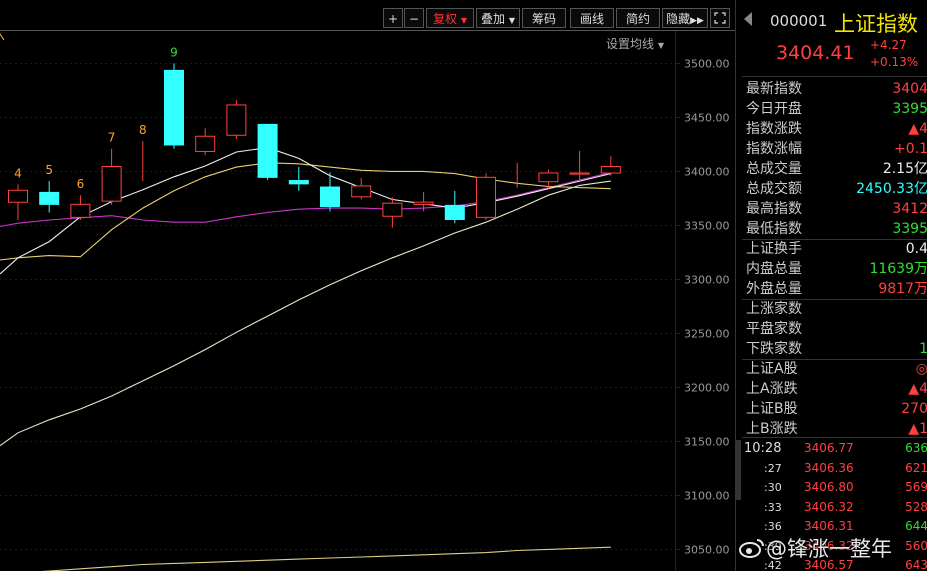 This screenshot has height=571, width=927. What do you see at coordinates (894, 62) in the screenshot?
I see `change-percent: +0.13%` at bounding box center [894, 62].